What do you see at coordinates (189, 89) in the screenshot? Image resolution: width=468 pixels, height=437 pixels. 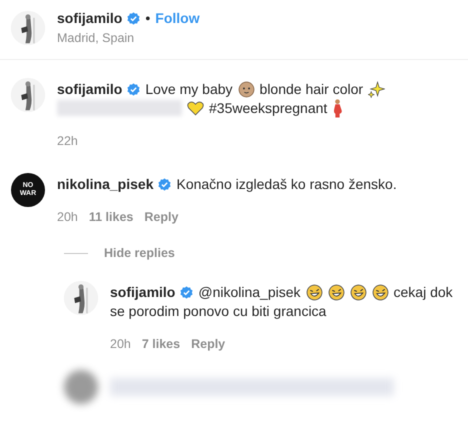 I see `comment-text: Love my baby` at bounding box center [189, 89].